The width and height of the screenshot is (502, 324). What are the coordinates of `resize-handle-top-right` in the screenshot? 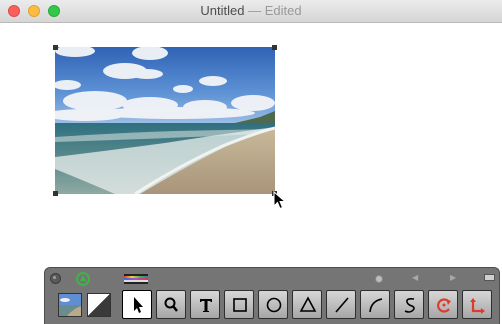 It's located at (274, 47).